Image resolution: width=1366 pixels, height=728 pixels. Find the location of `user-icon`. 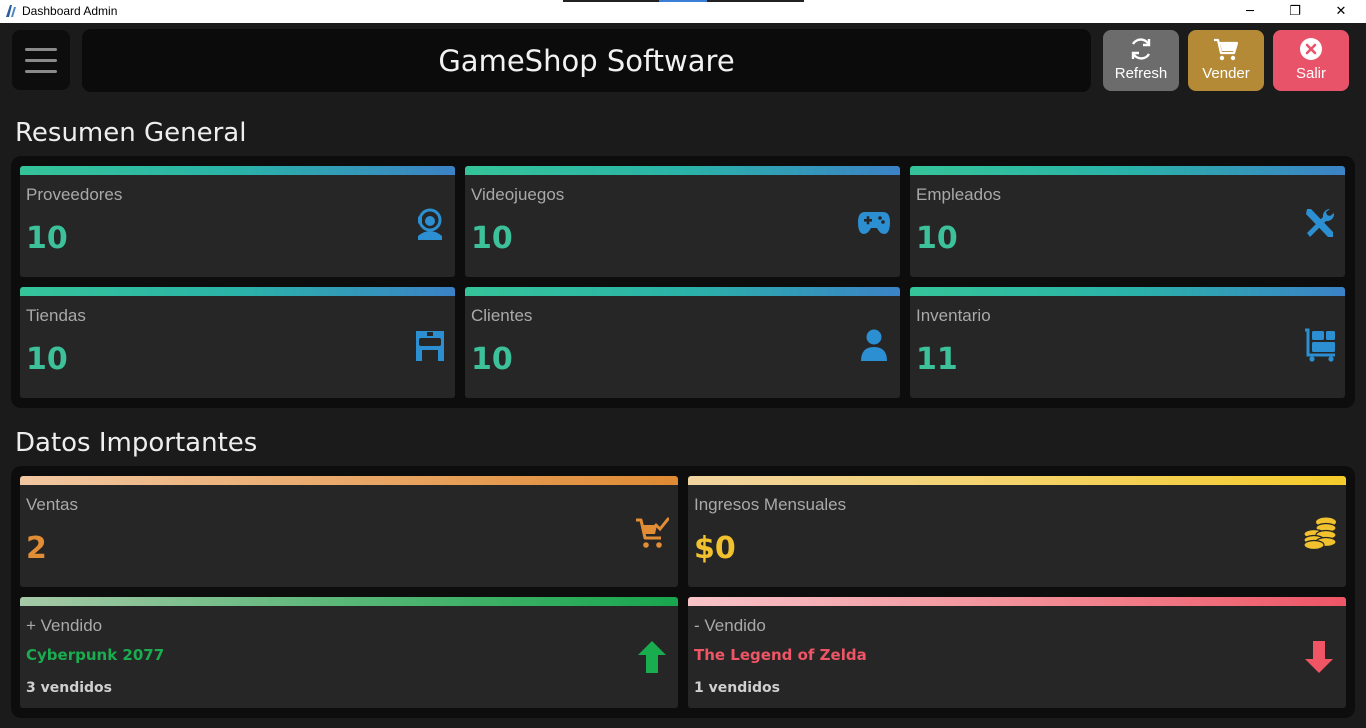

user-icon is located at coordinates (874, 345).